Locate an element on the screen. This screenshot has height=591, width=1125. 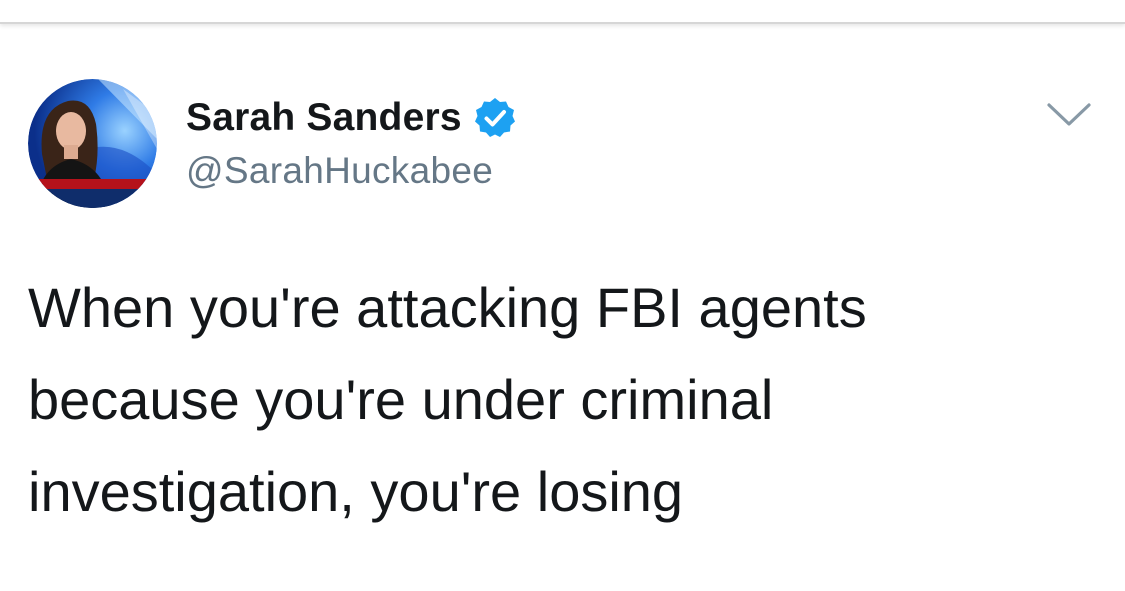
author-handle: @SarahHuckabee is located at coordinates (339, 171).